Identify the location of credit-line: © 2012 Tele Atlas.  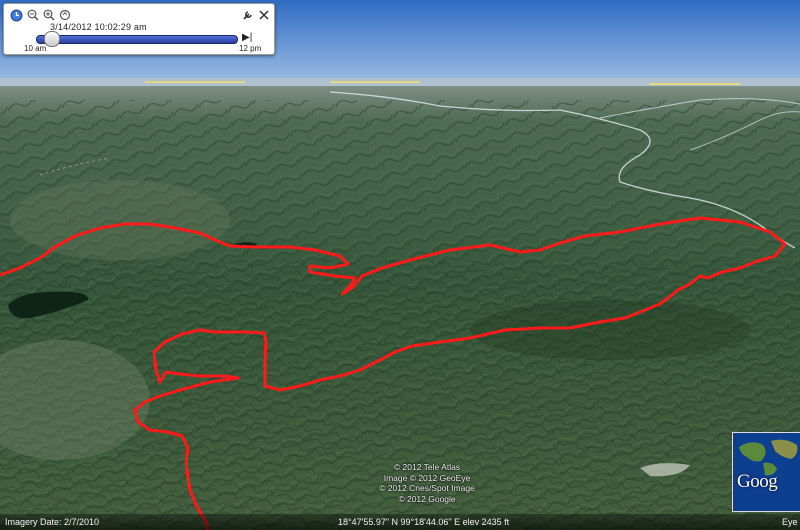
(427, 467).